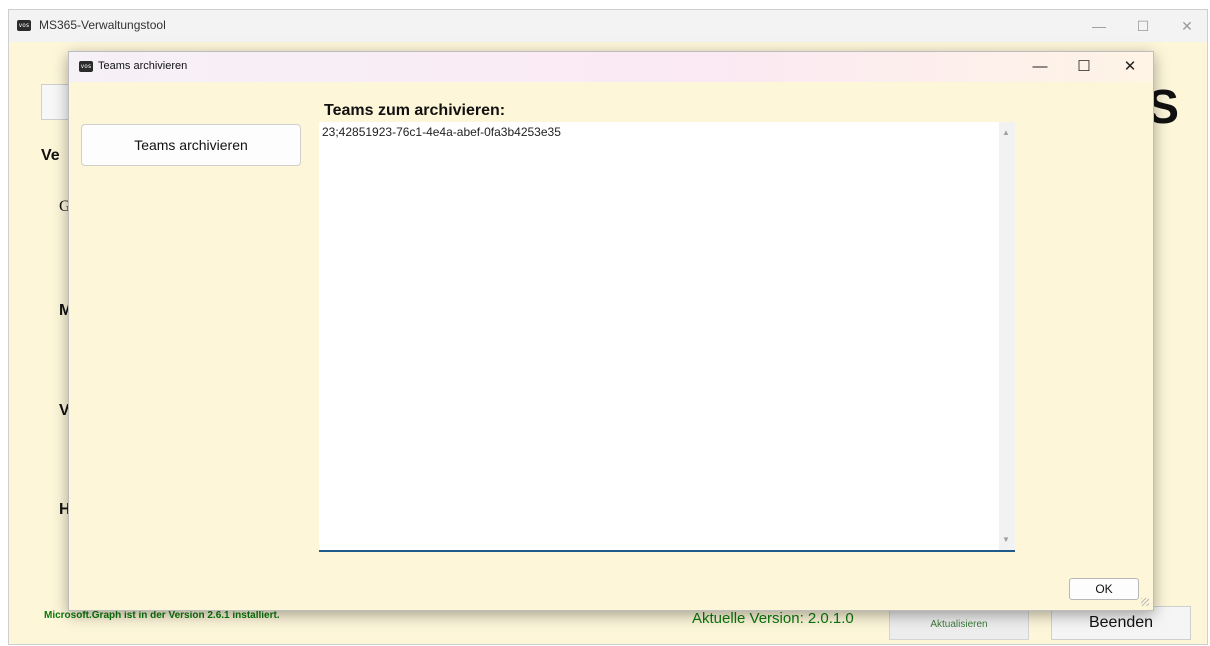 This screenshot has width=1210, height=646. I want to click on version-text: Aktuelle Version: 2.0.1.0, so click(773, 618).